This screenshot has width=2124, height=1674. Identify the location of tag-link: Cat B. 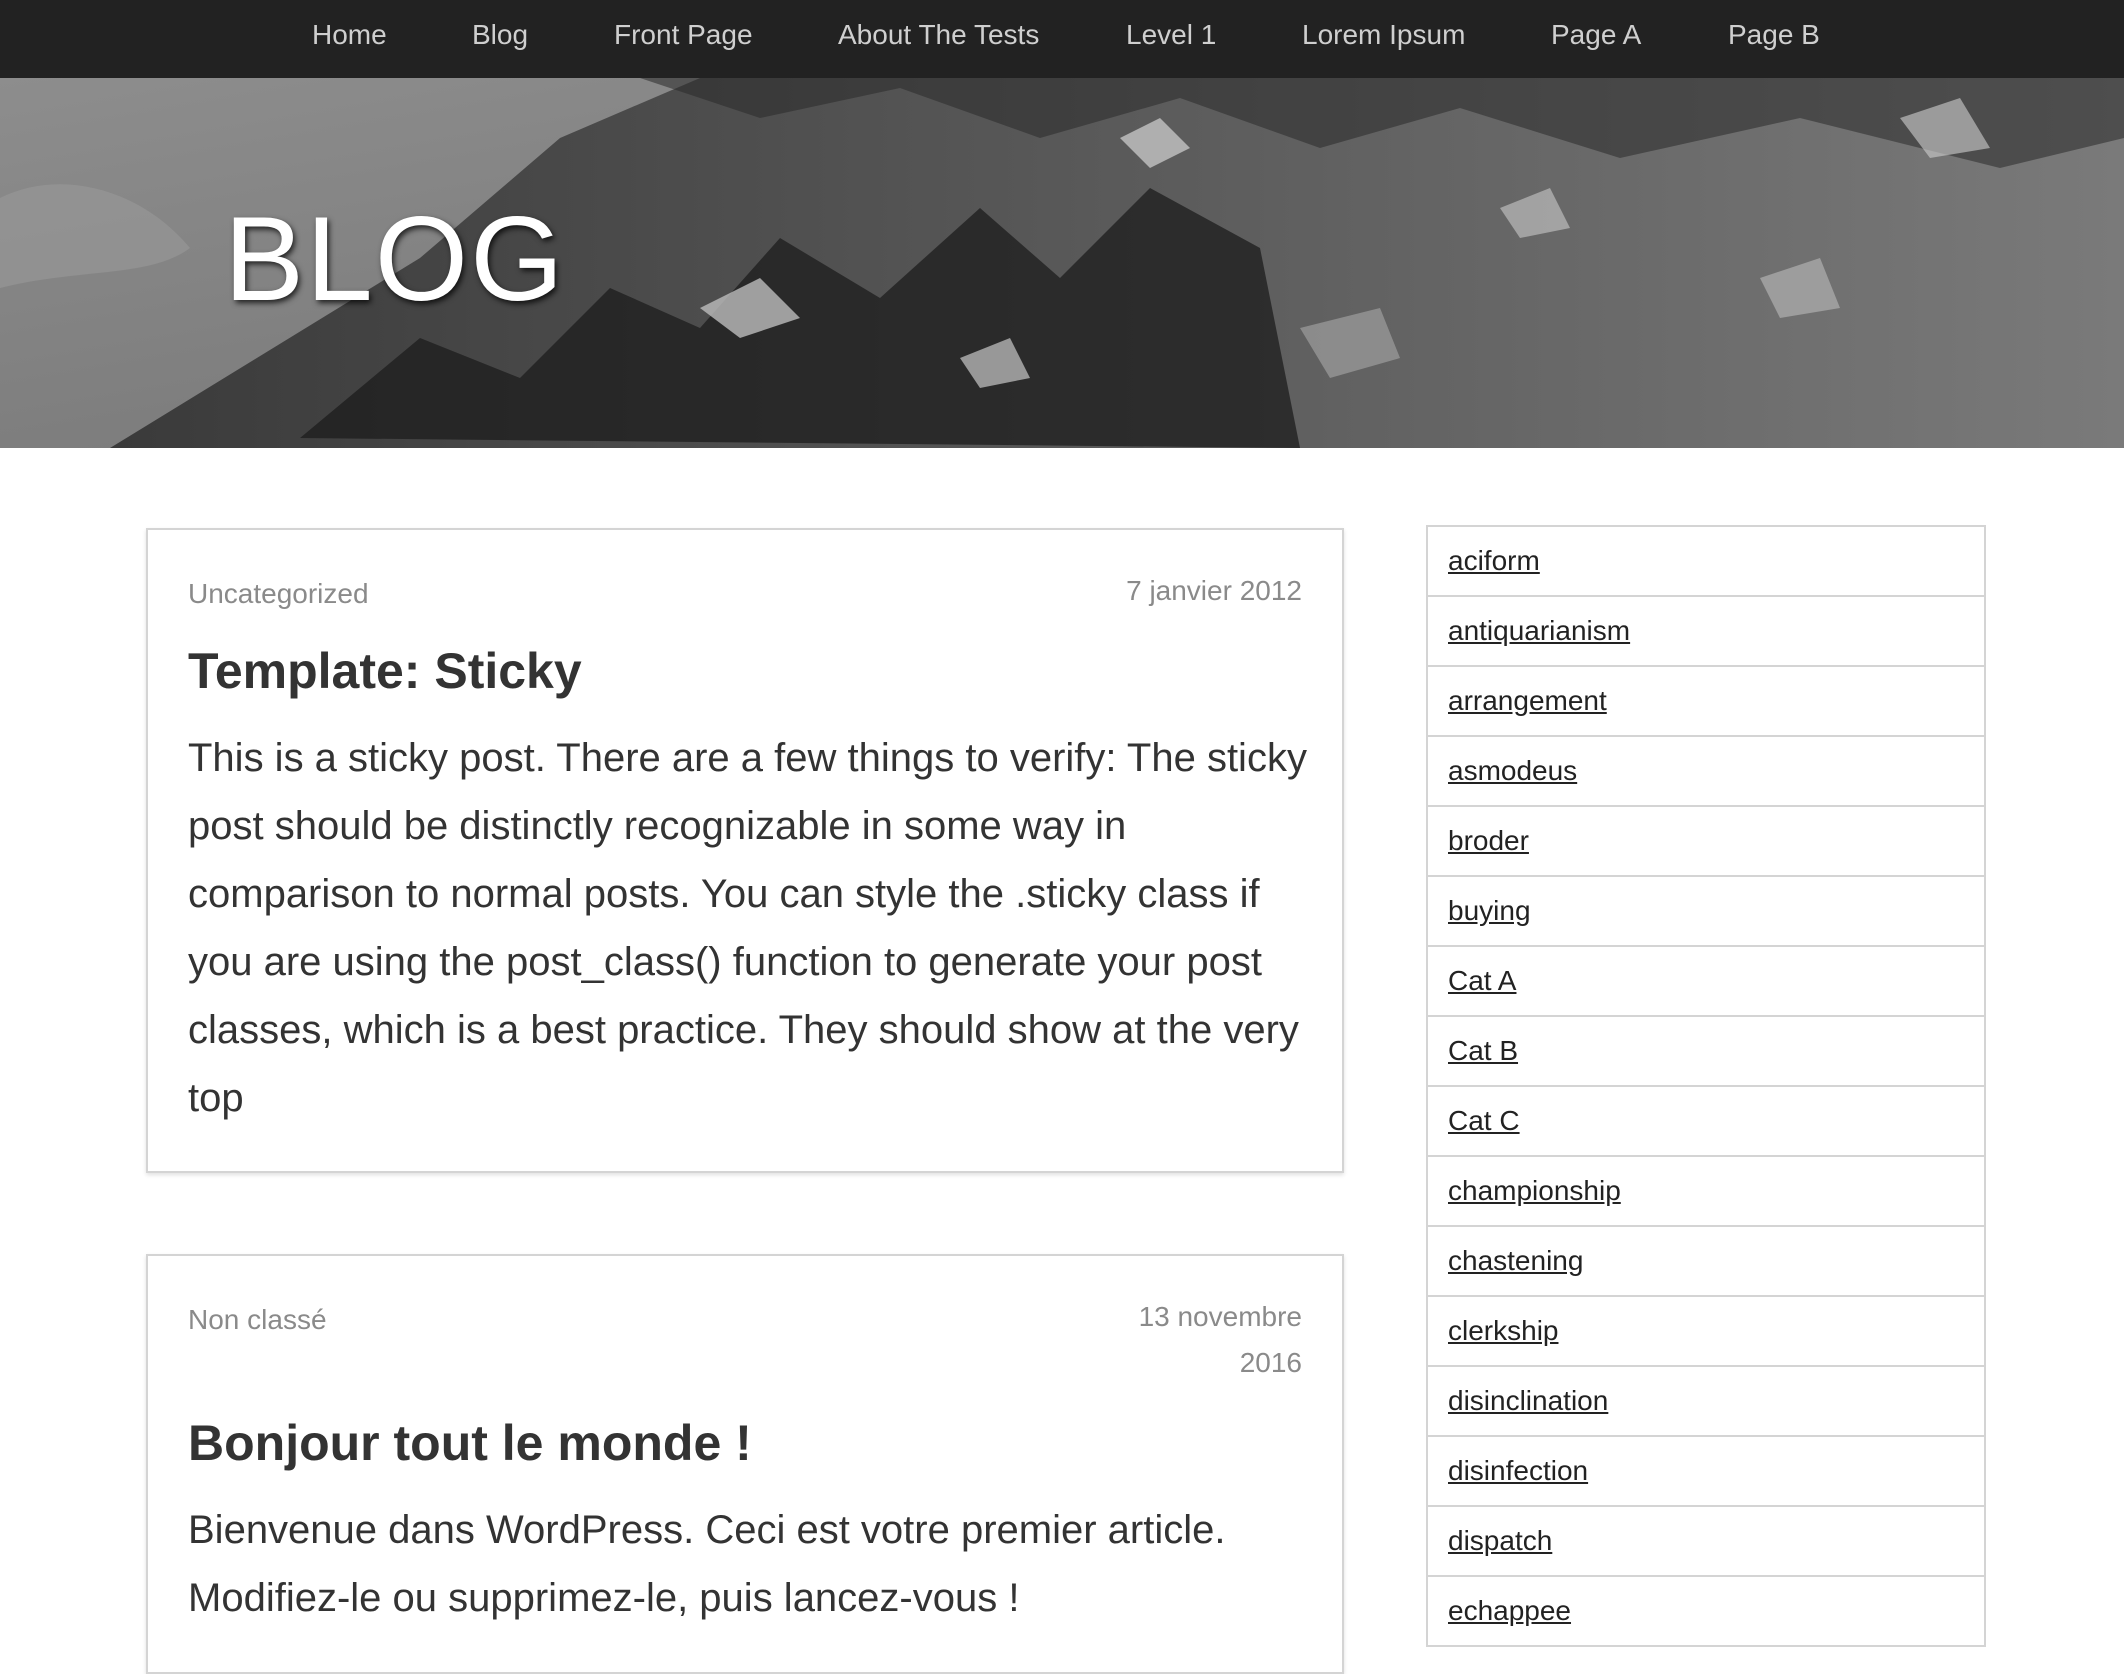
(1706, 1052).